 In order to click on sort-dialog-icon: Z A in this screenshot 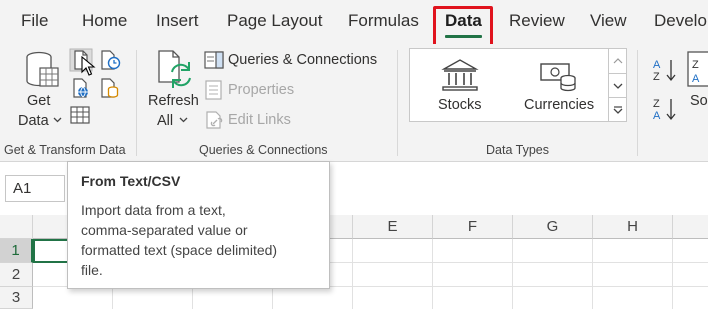, I will do `click(697, 69)`.